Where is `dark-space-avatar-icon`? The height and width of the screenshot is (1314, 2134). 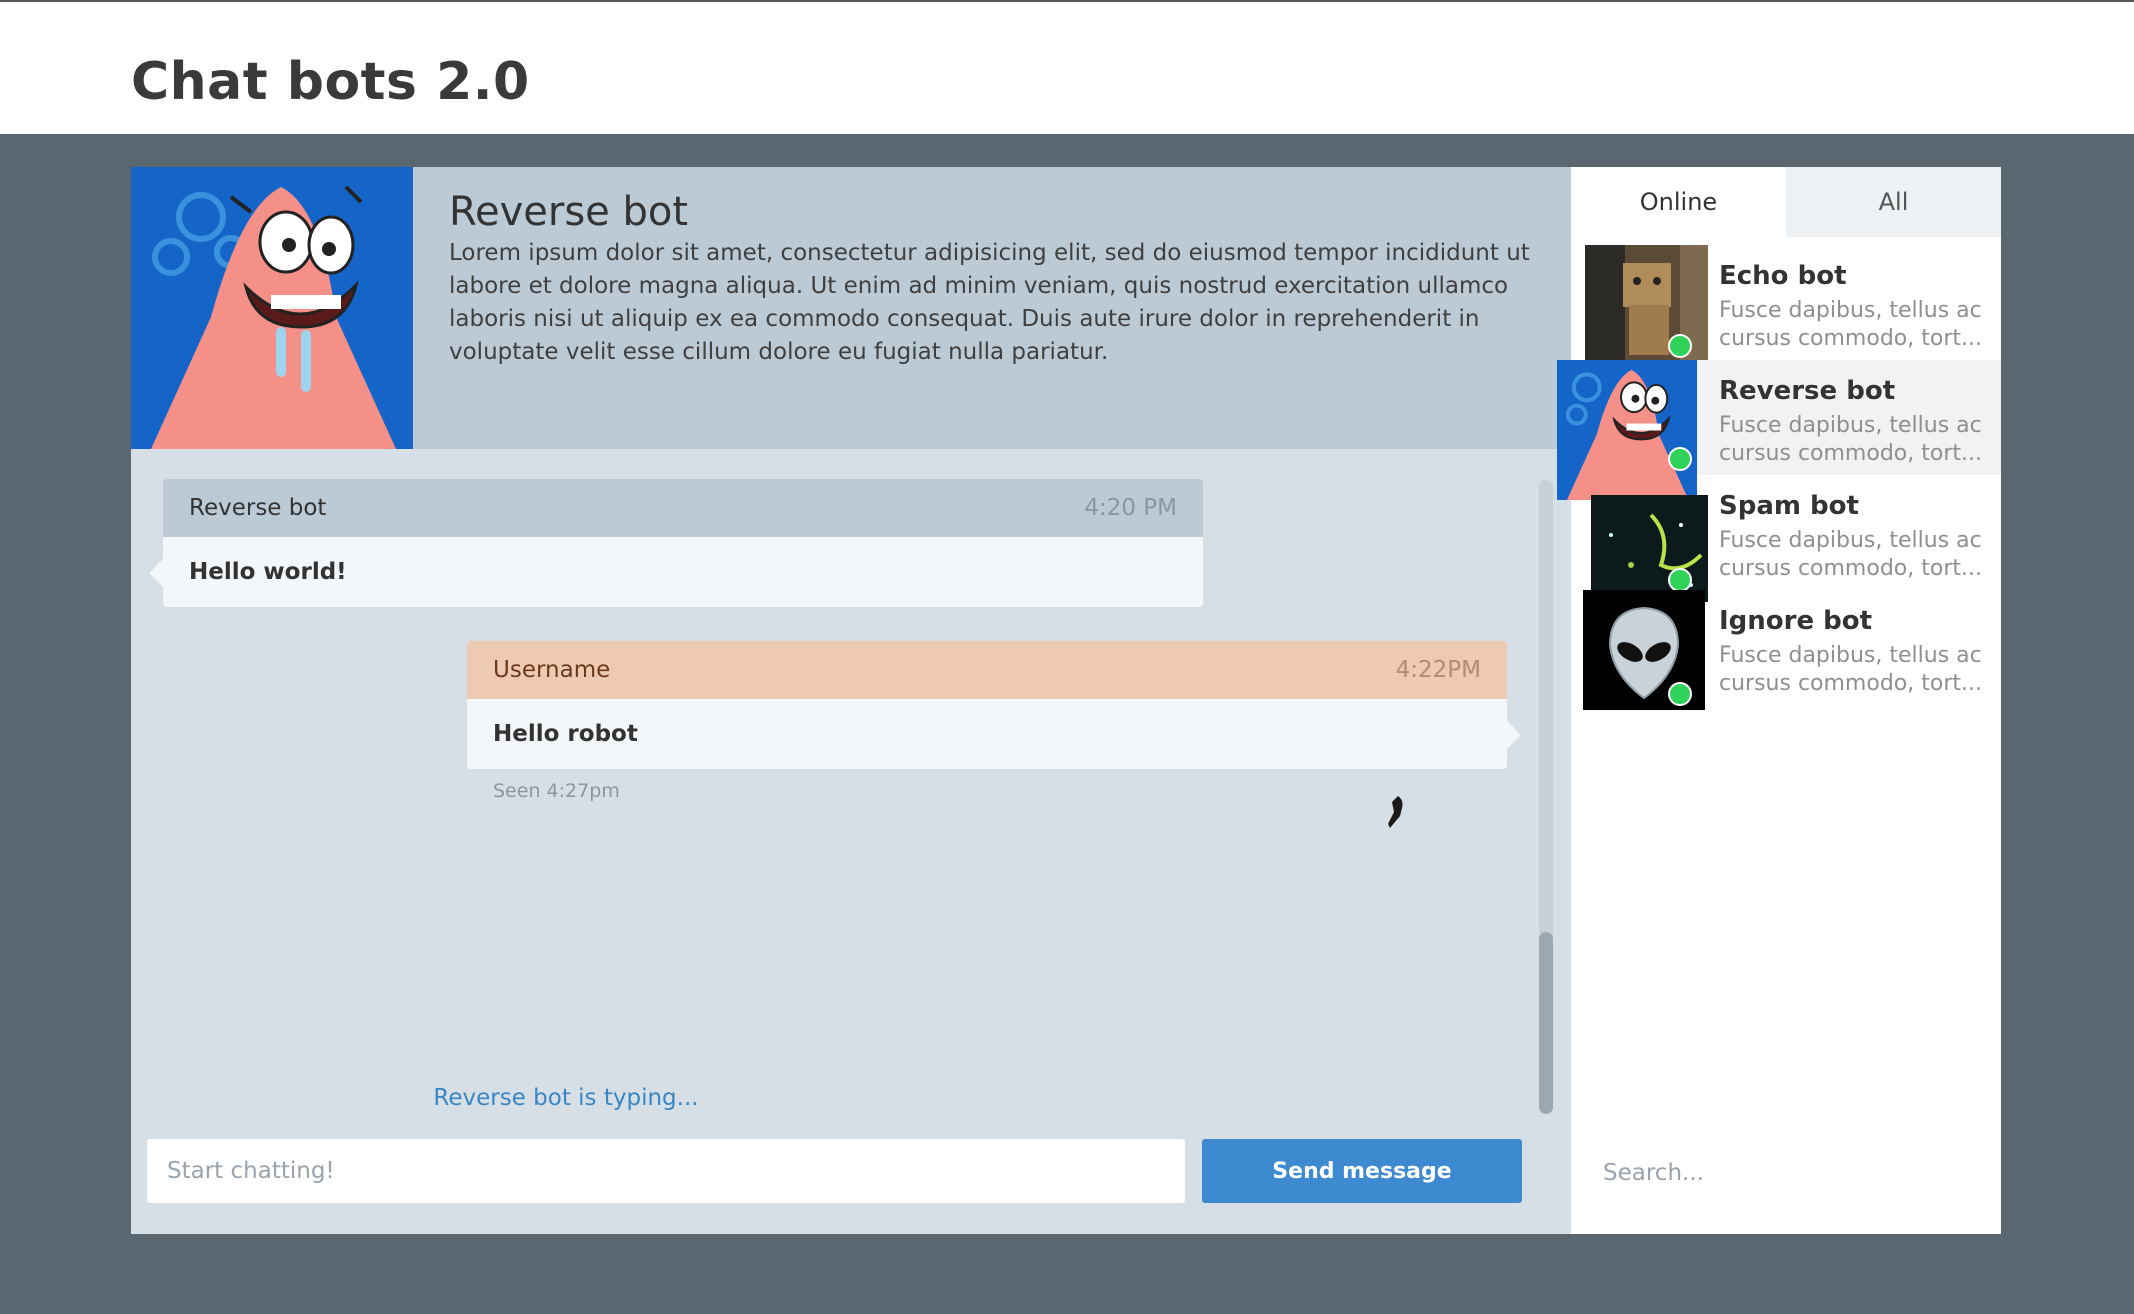 dark-space-avatar-icon is located at coordinates (1649, 548).